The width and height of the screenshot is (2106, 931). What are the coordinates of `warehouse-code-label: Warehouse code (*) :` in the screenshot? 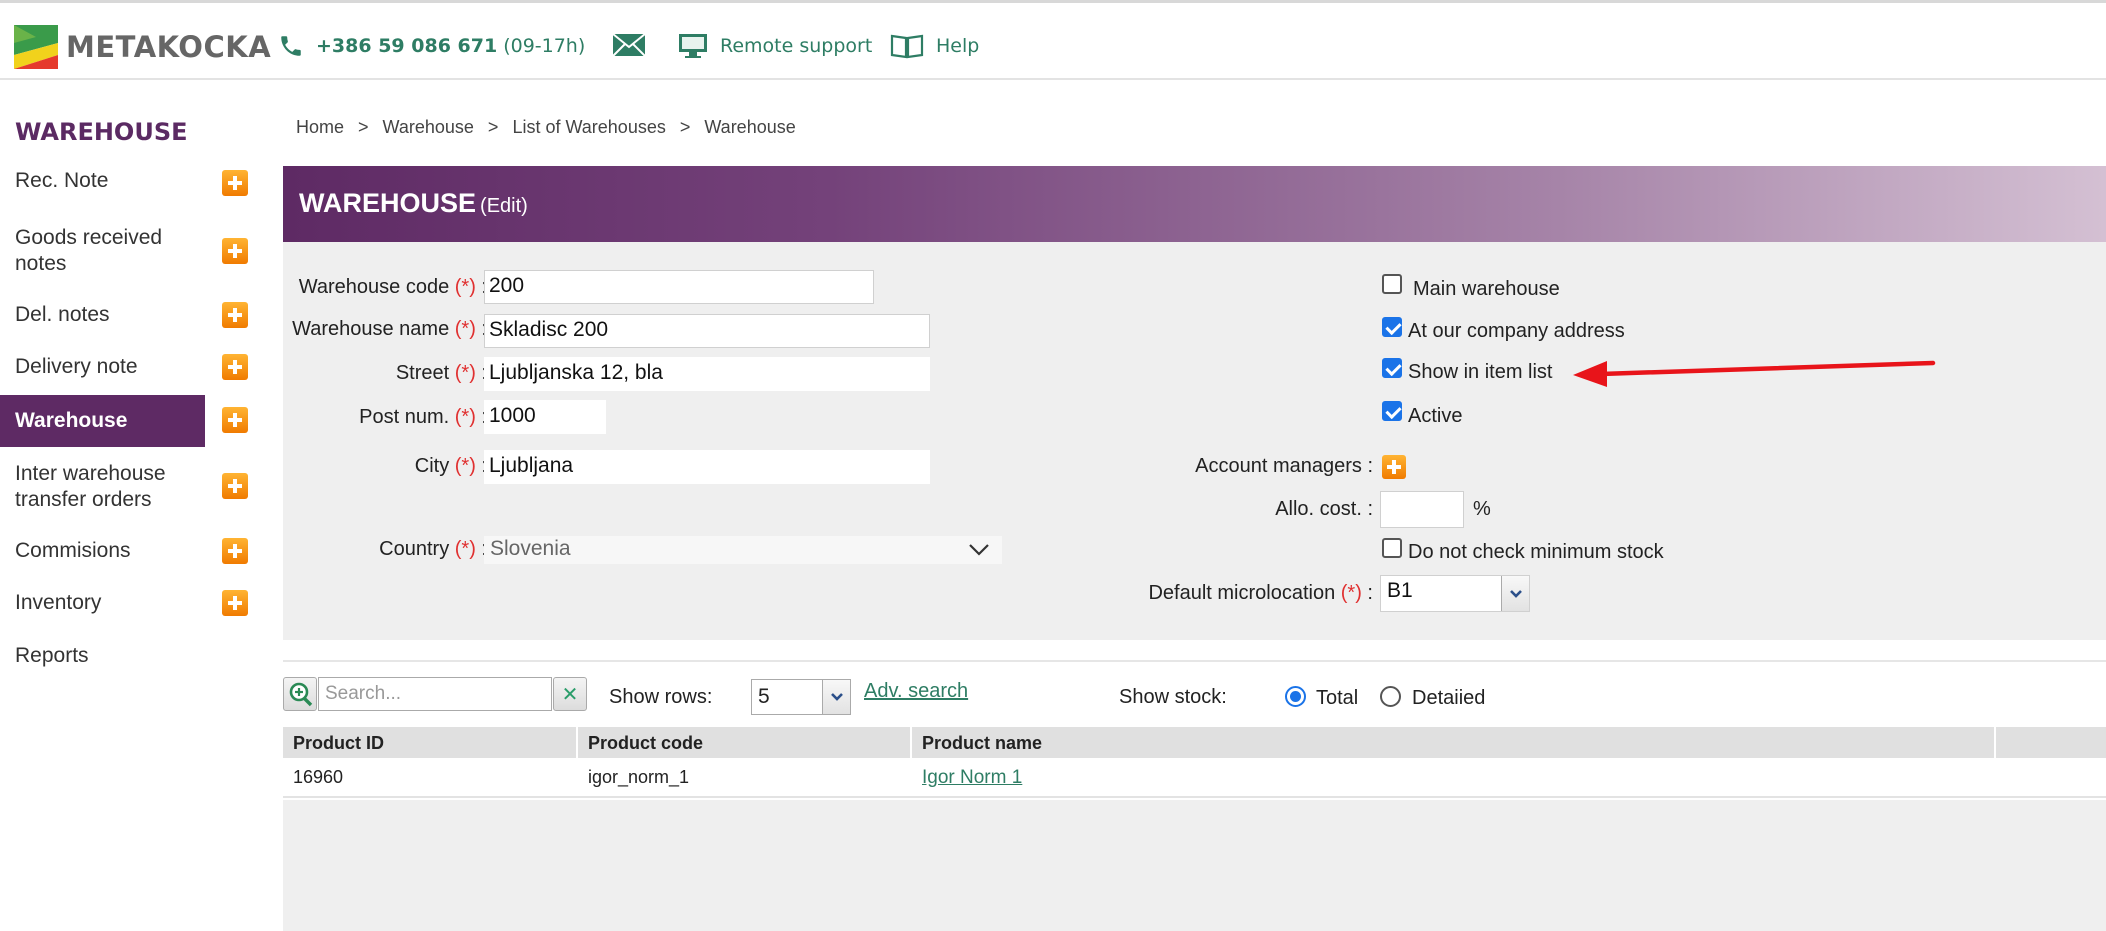 It's located at (392, 287).